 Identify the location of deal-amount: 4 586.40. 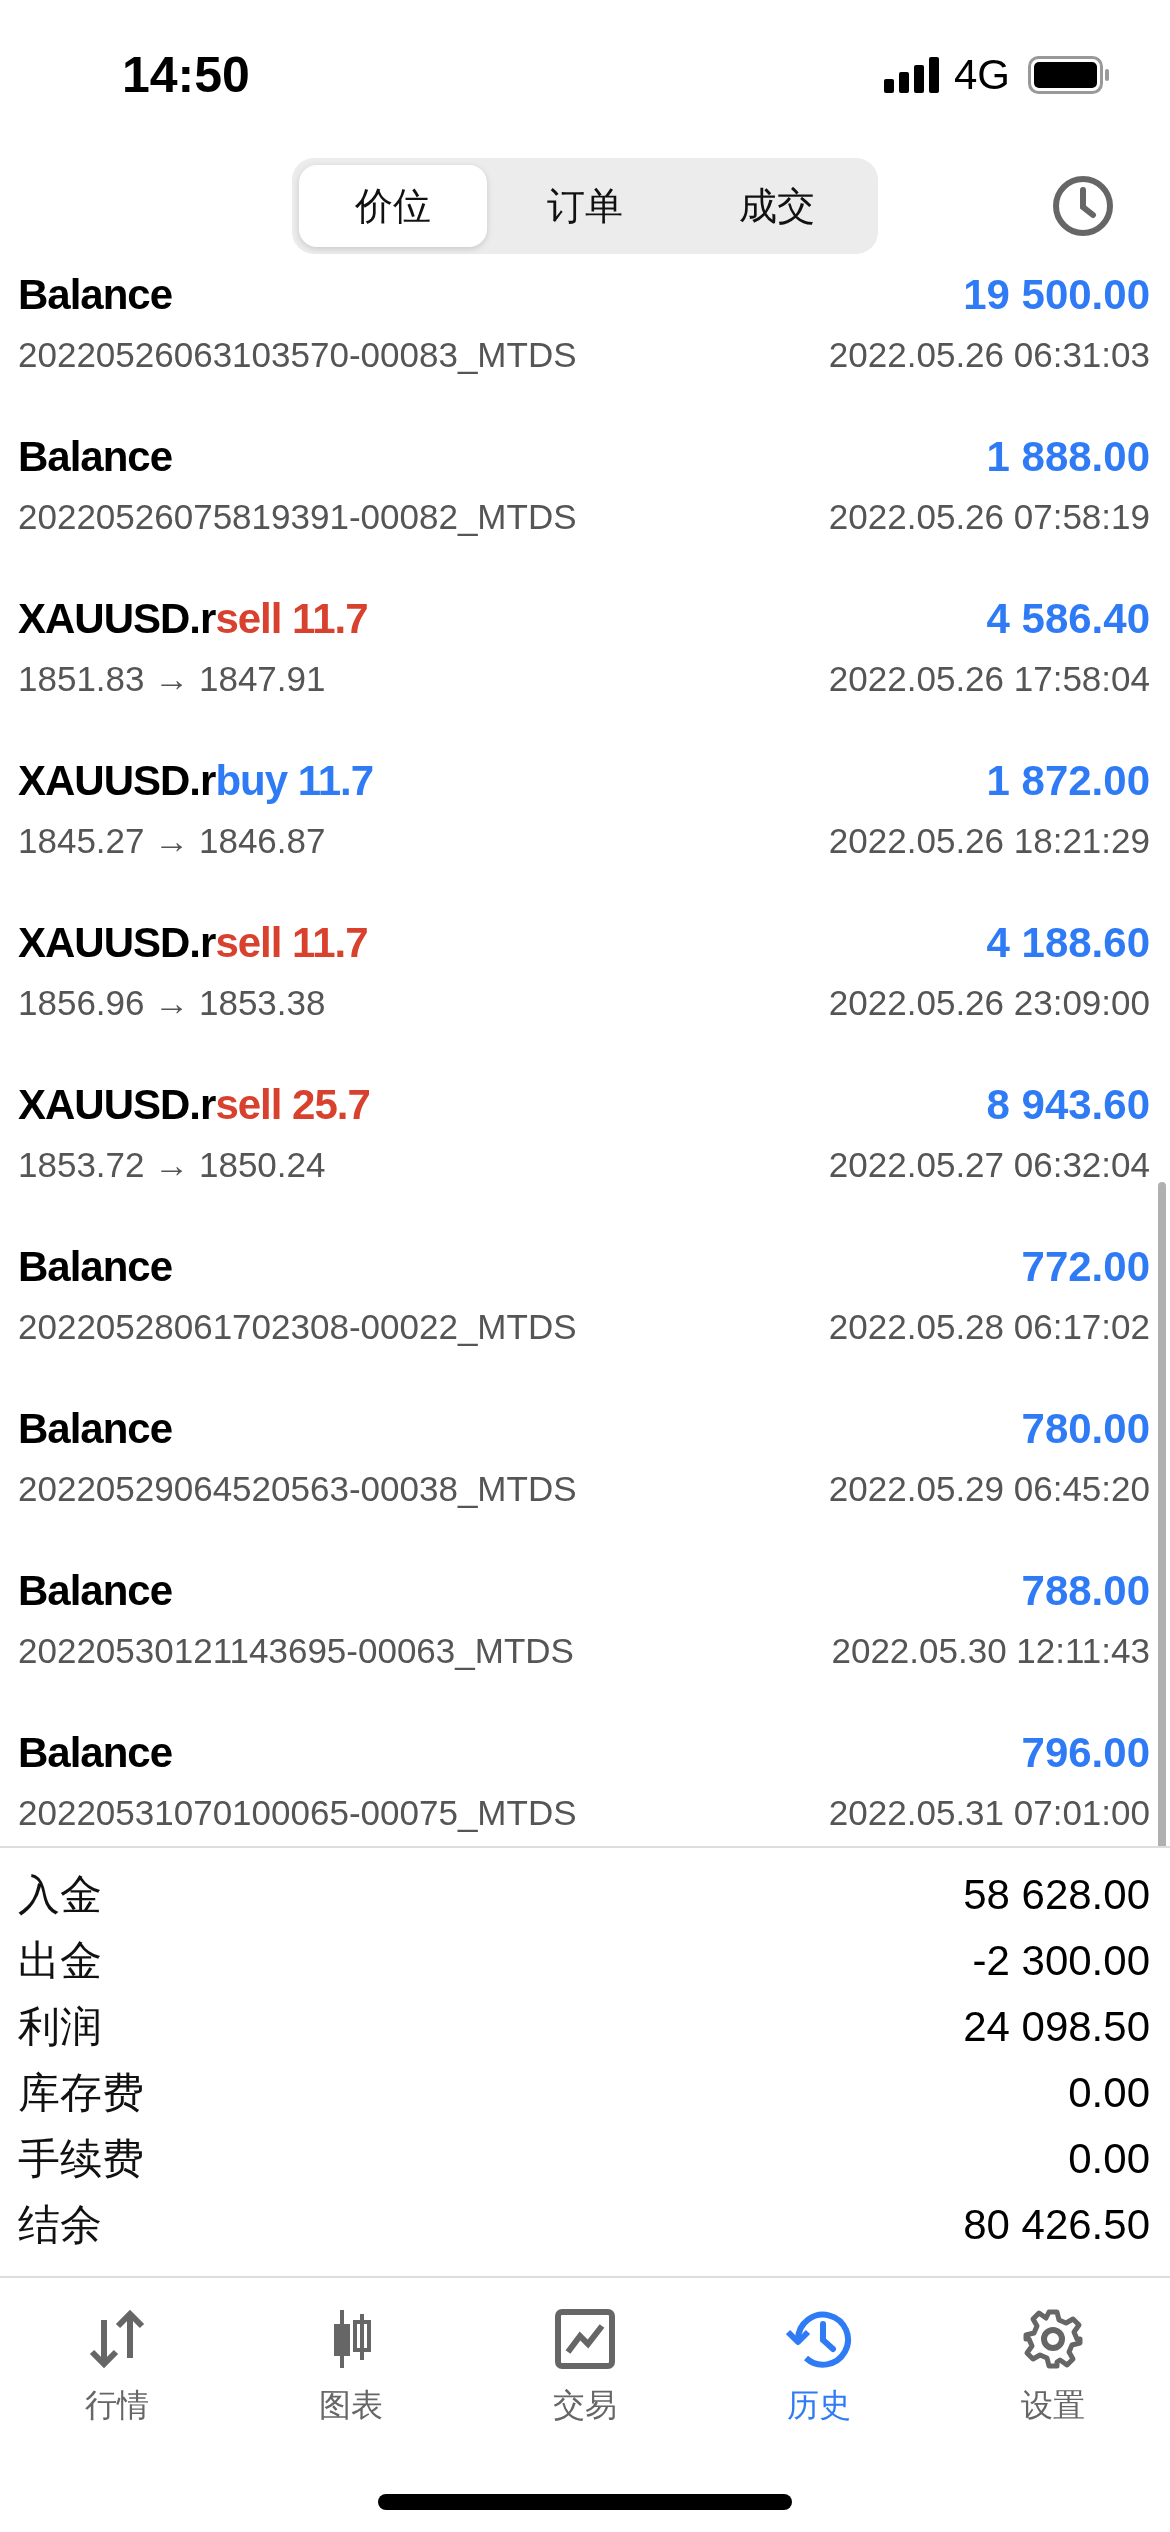
(1068, 619).